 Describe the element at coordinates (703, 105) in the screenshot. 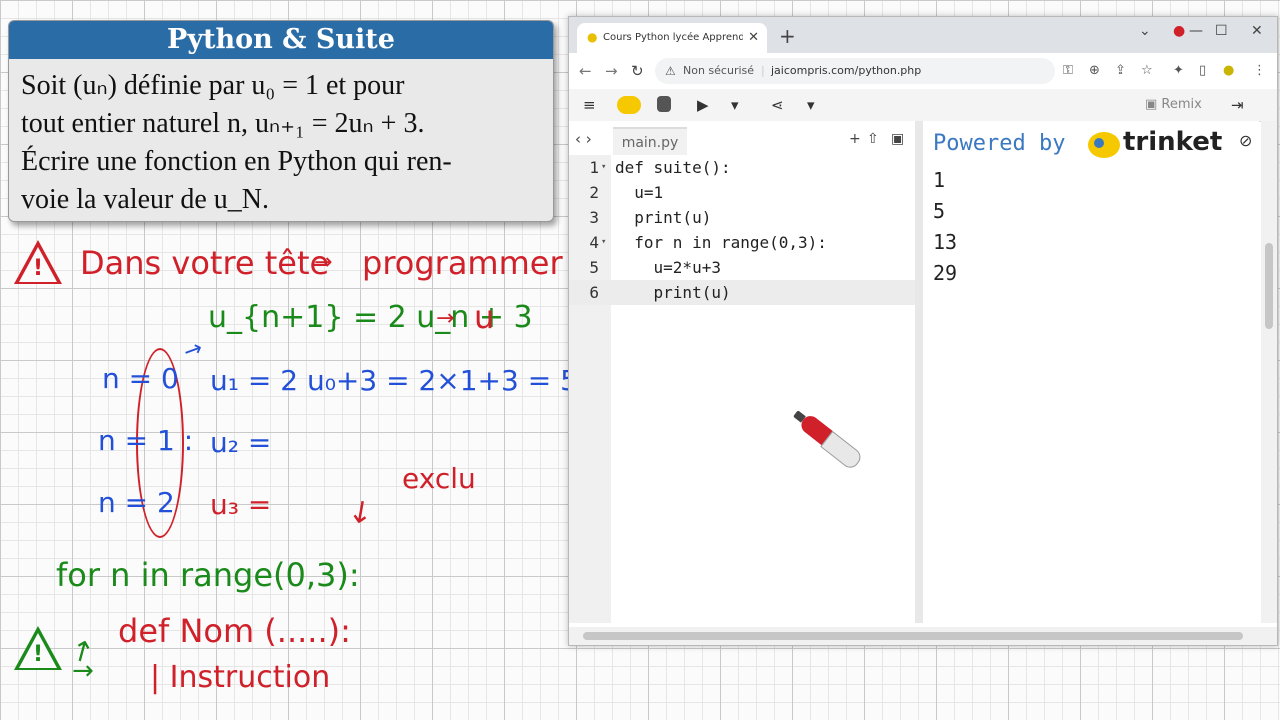

I see `run-icon: ▶` at that location.